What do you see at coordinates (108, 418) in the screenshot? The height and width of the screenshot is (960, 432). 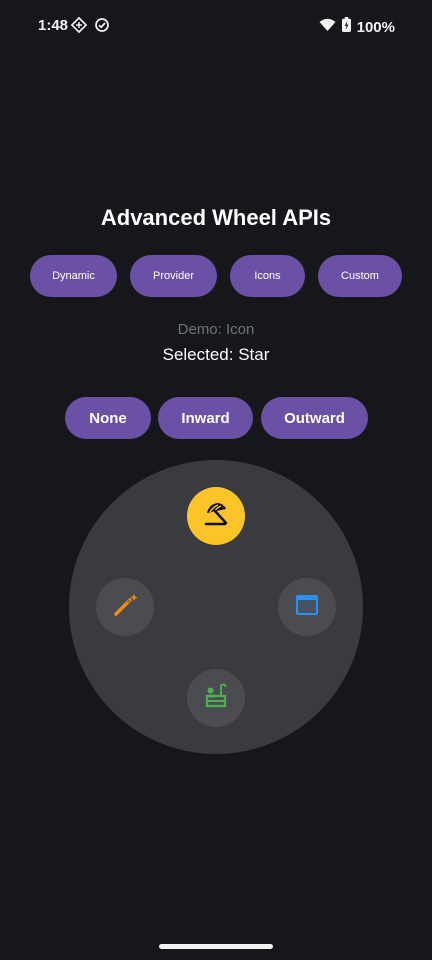 I see `none-button: None` at bounding box center [108, 418].